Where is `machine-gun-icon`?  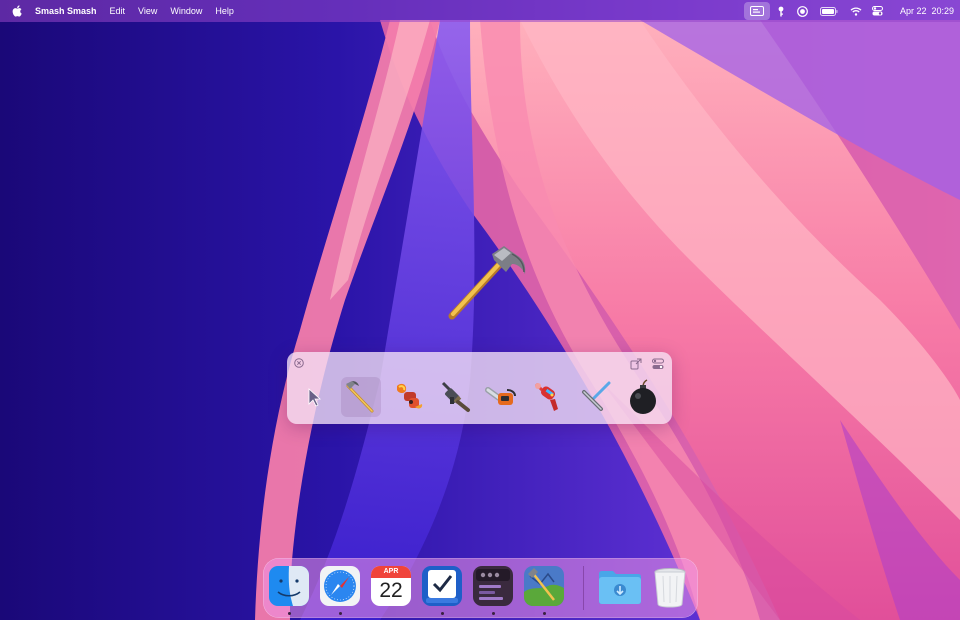
machine-gun-icon is located at coordinates (455, 396).